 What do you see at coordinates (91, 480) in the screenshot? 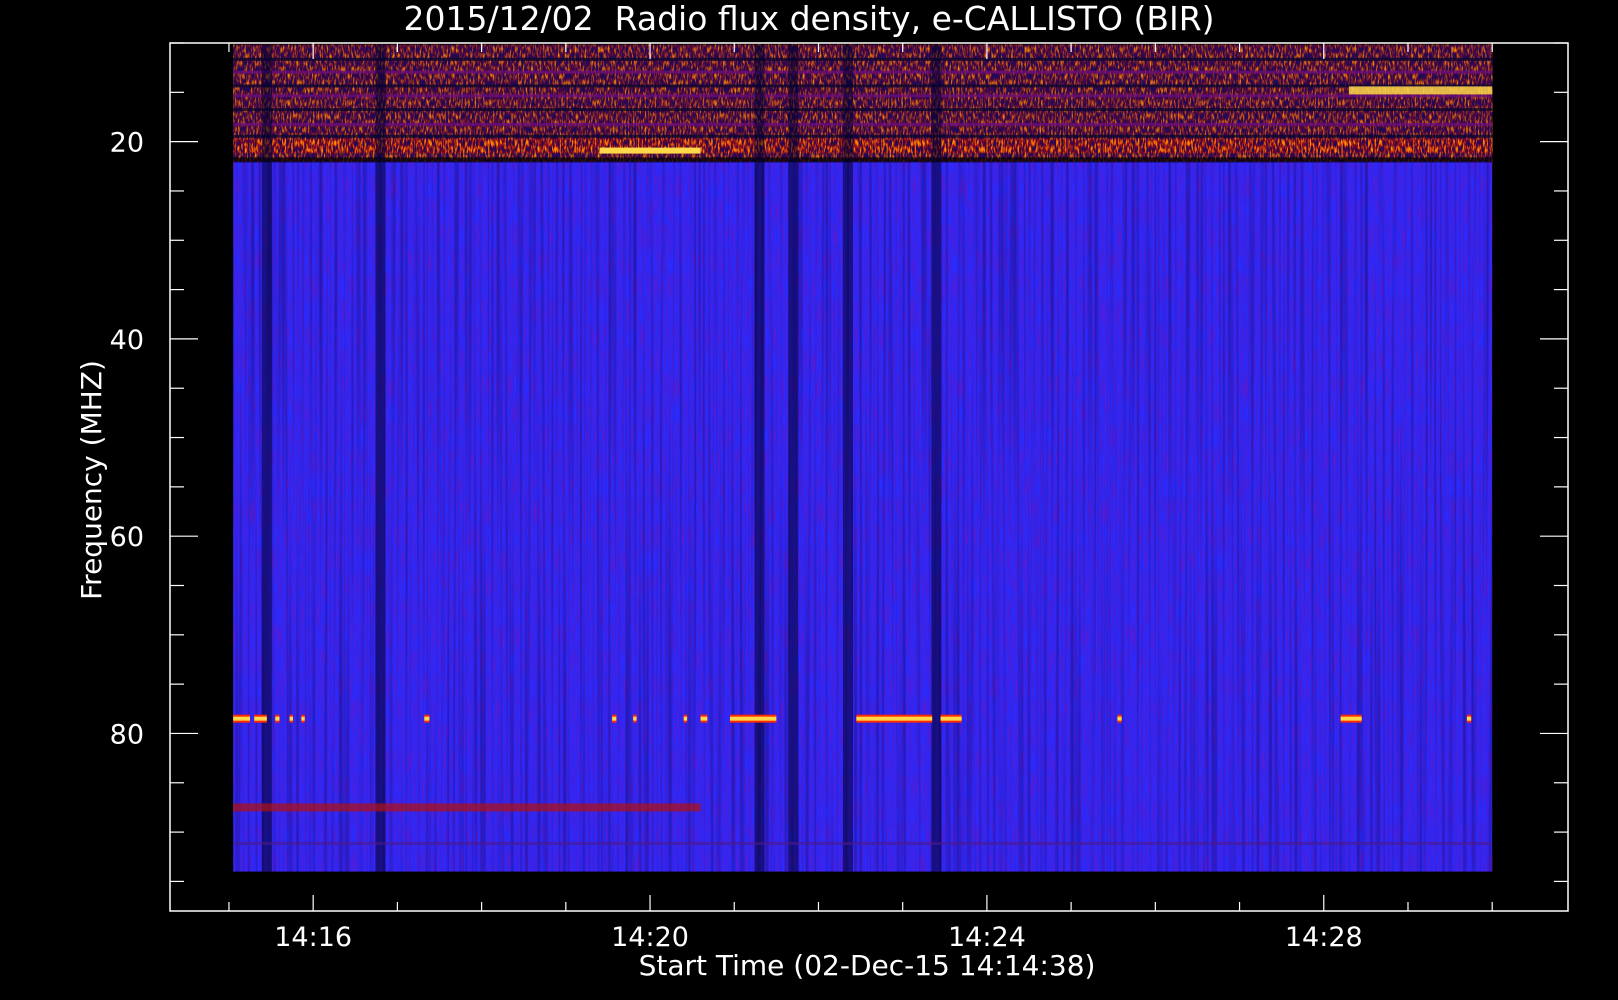
I see `y-axis-title: Frequency (MHZ)` at bounding box center [91, 480].